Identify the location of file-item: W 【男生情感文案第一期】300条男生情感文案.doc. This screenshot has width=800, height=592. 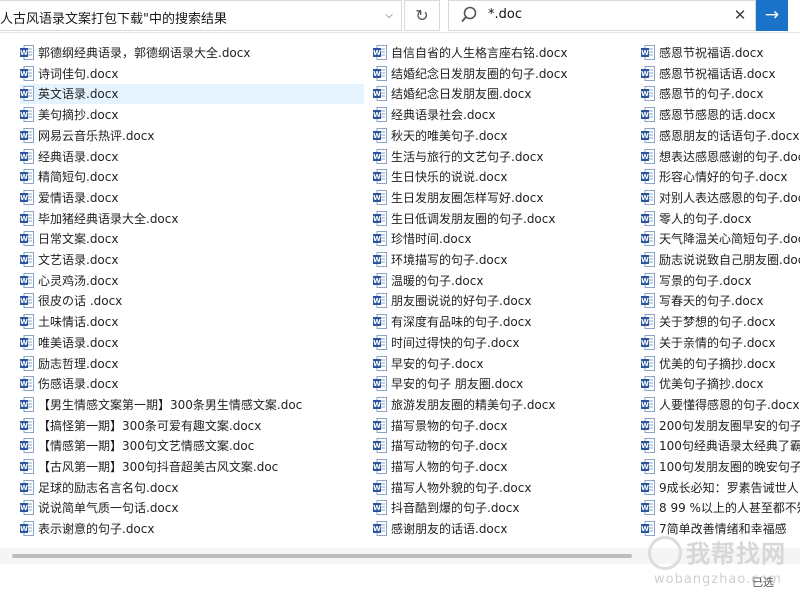
(192, 405).